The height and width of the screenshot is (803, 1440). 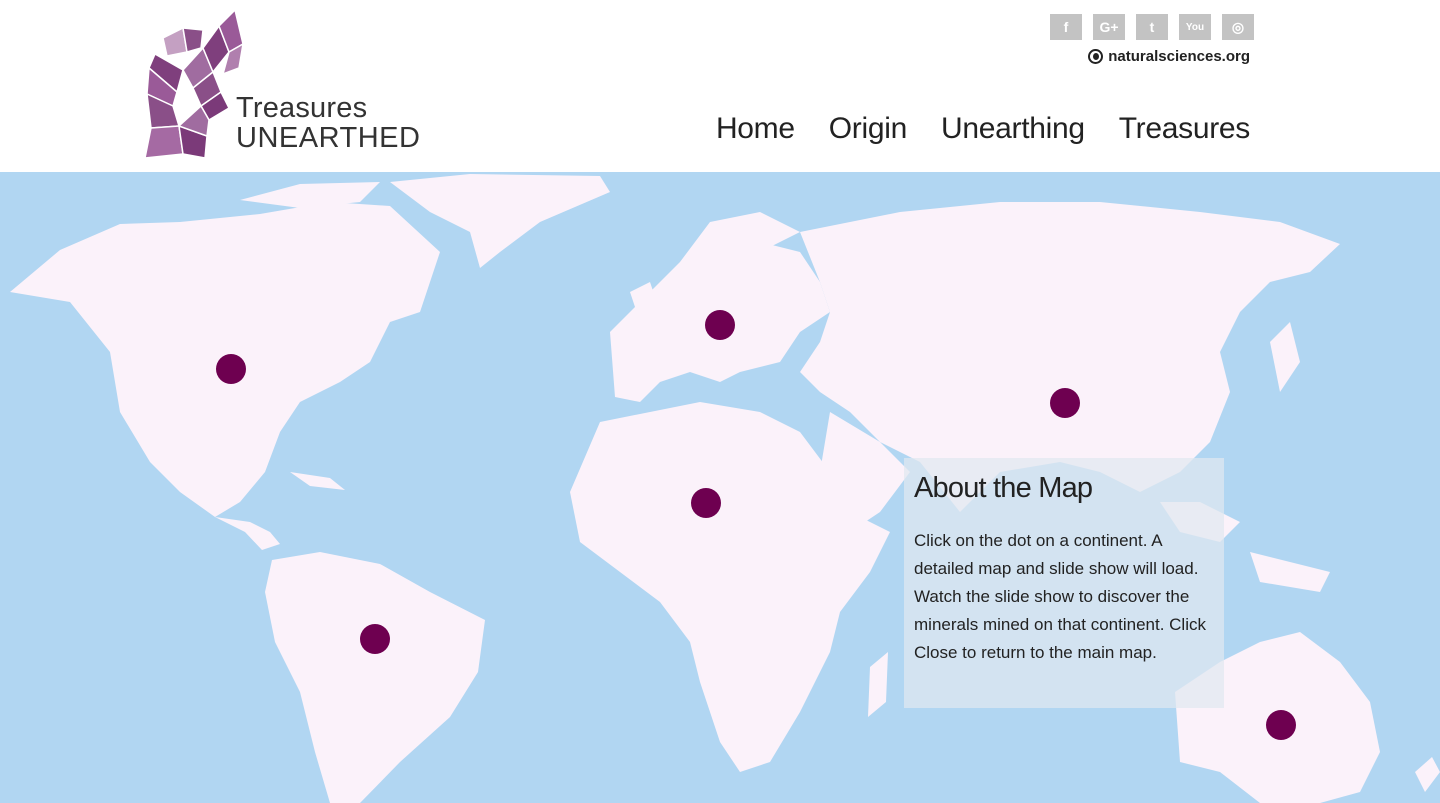 I want to click on marker-asia, so click(x=1065, y=403).